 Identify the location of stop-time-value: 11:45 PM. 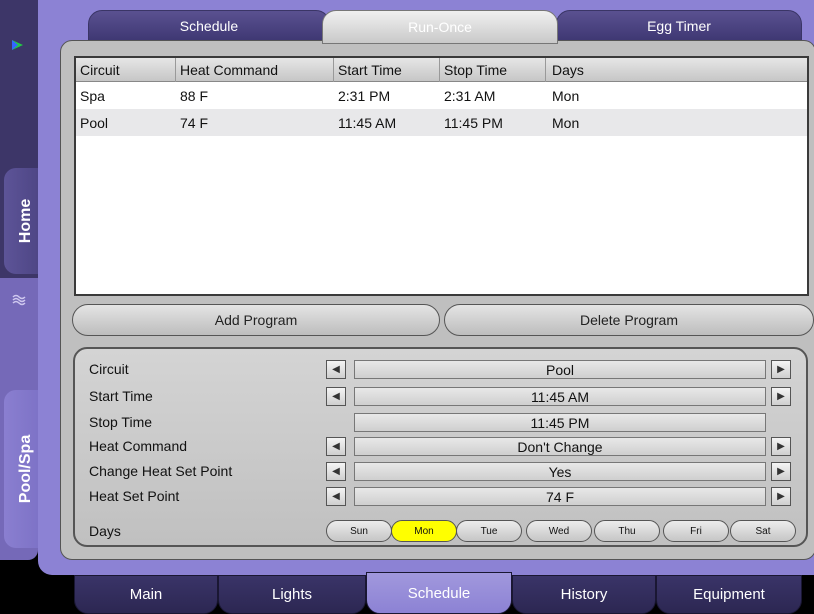
(560, 422).